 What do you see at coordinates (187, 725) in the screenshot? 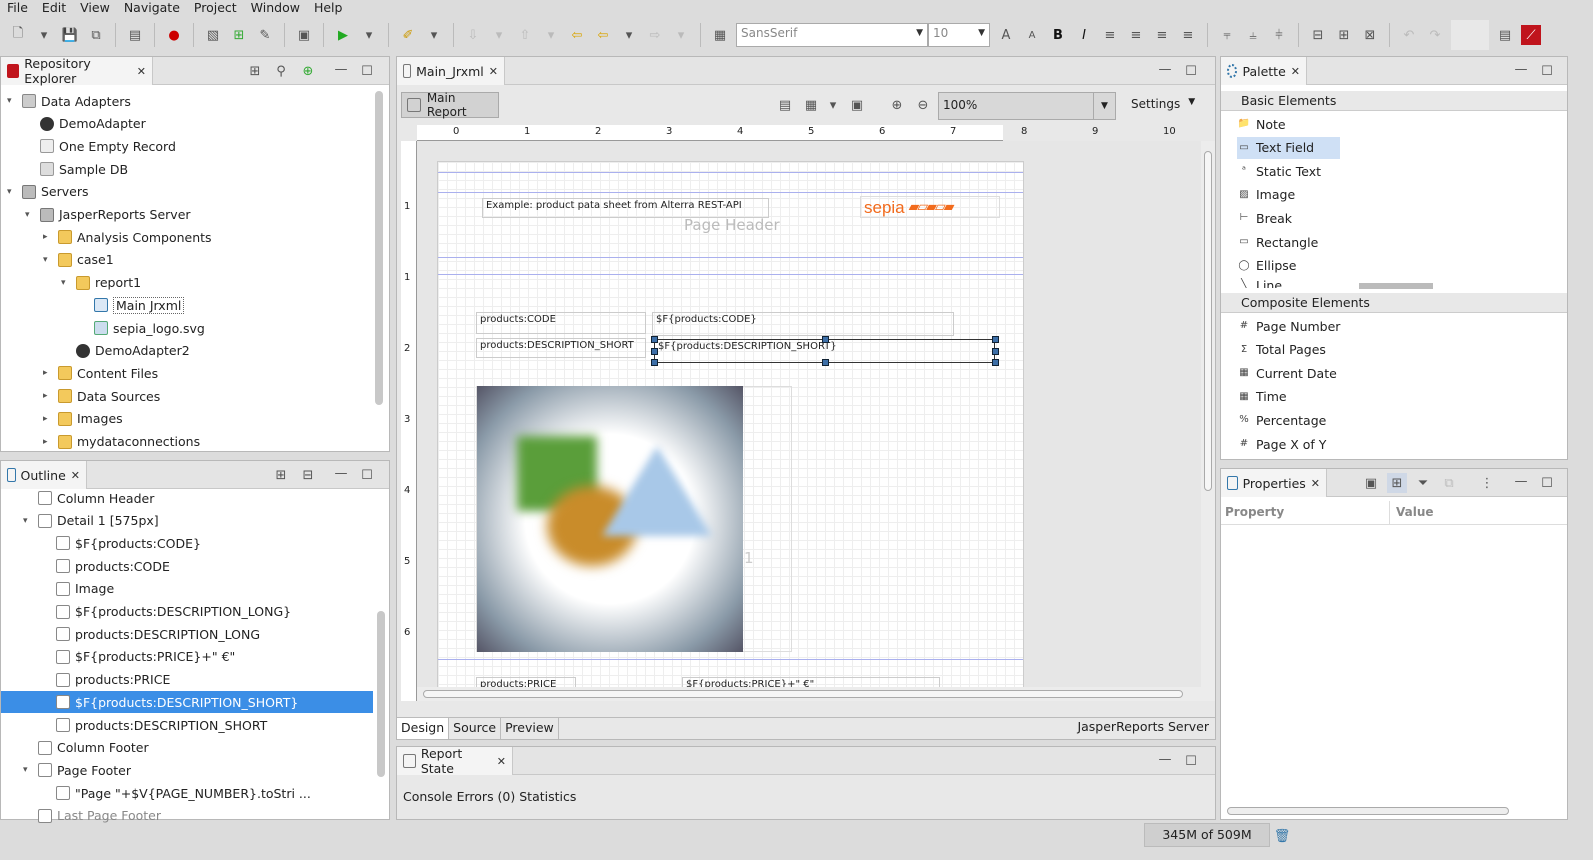
I see `outline-item: products:DESCRIPTION_SHORT` at bounding box center [187, 725].